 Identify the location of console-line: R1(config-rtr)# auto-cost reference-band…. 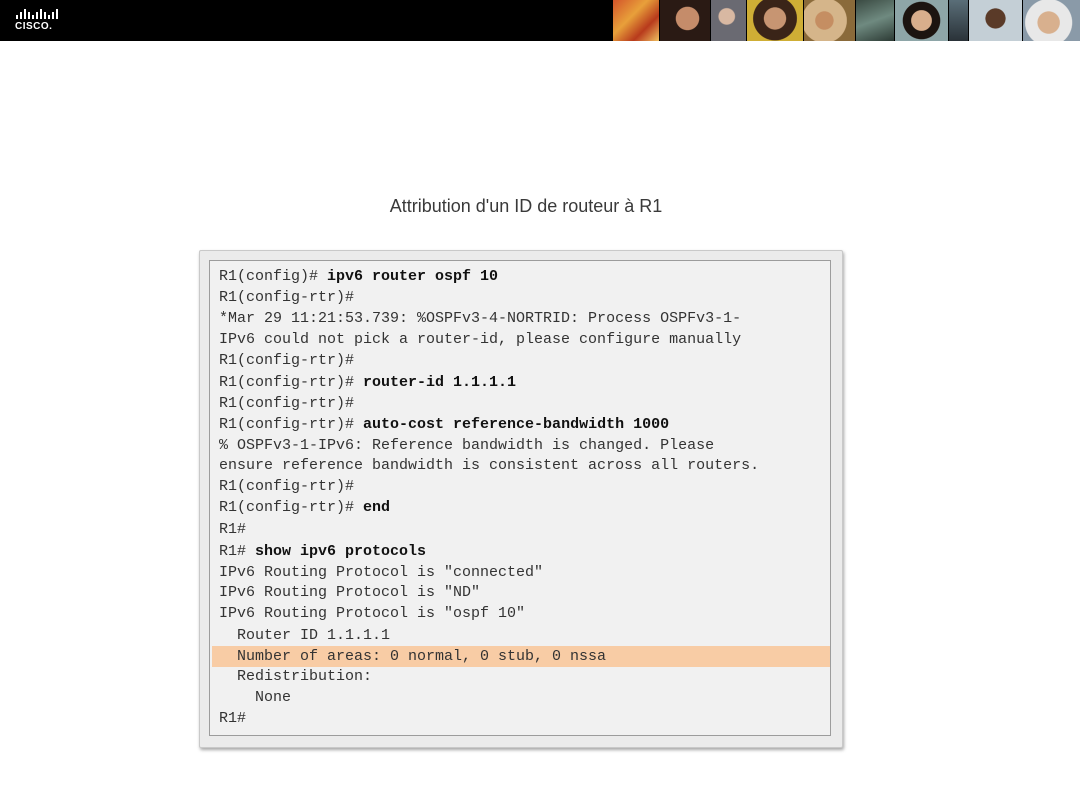
(444, 424).